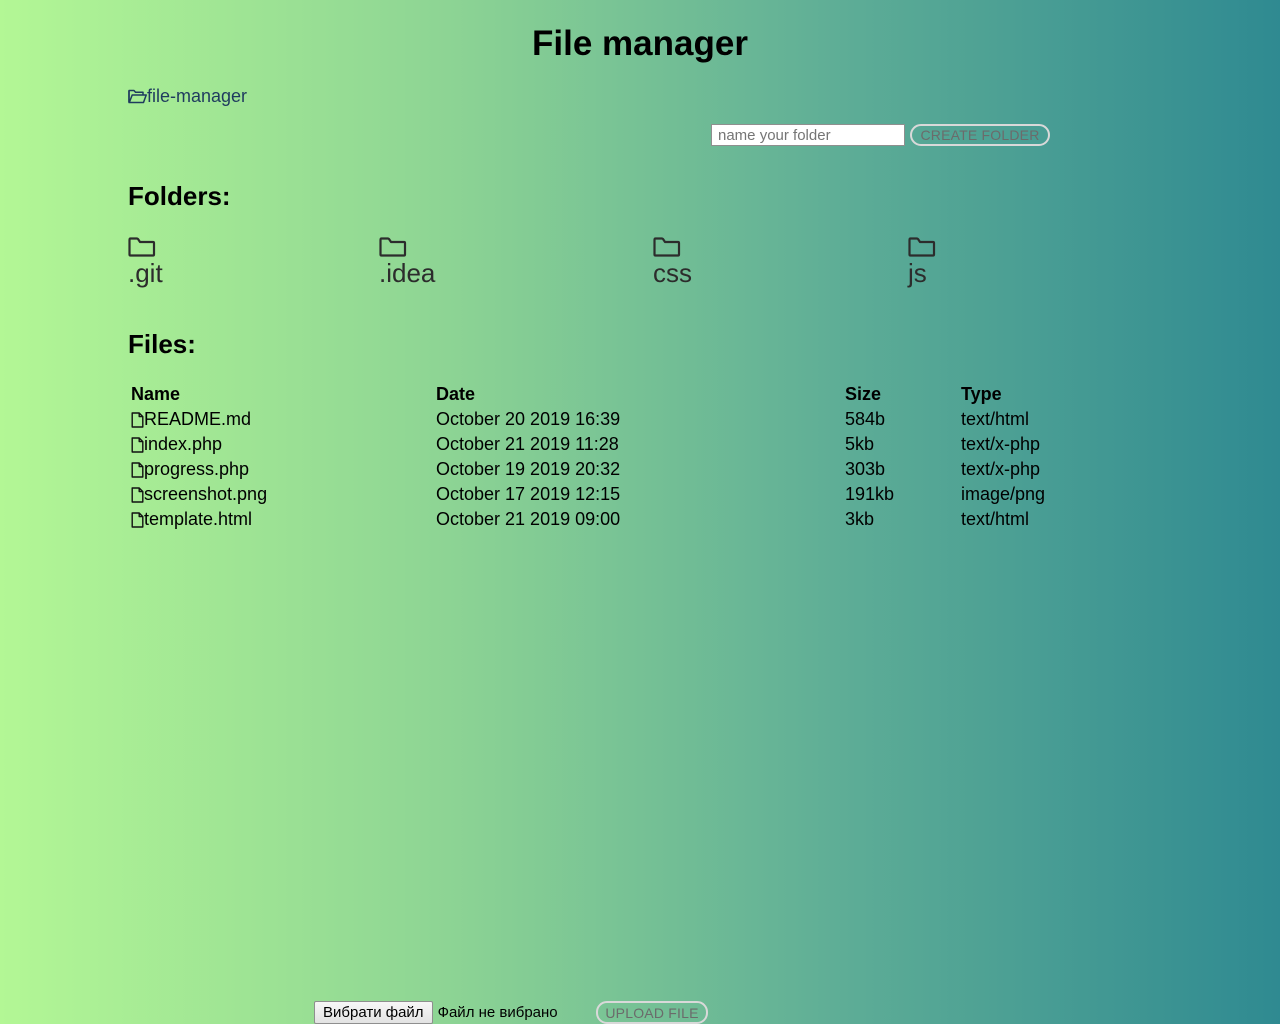 Image resolution: width=1280 pixels, height=1024 pixels. I want to click on create-folder-button: CREATE FOLDER, so click(980, 135).